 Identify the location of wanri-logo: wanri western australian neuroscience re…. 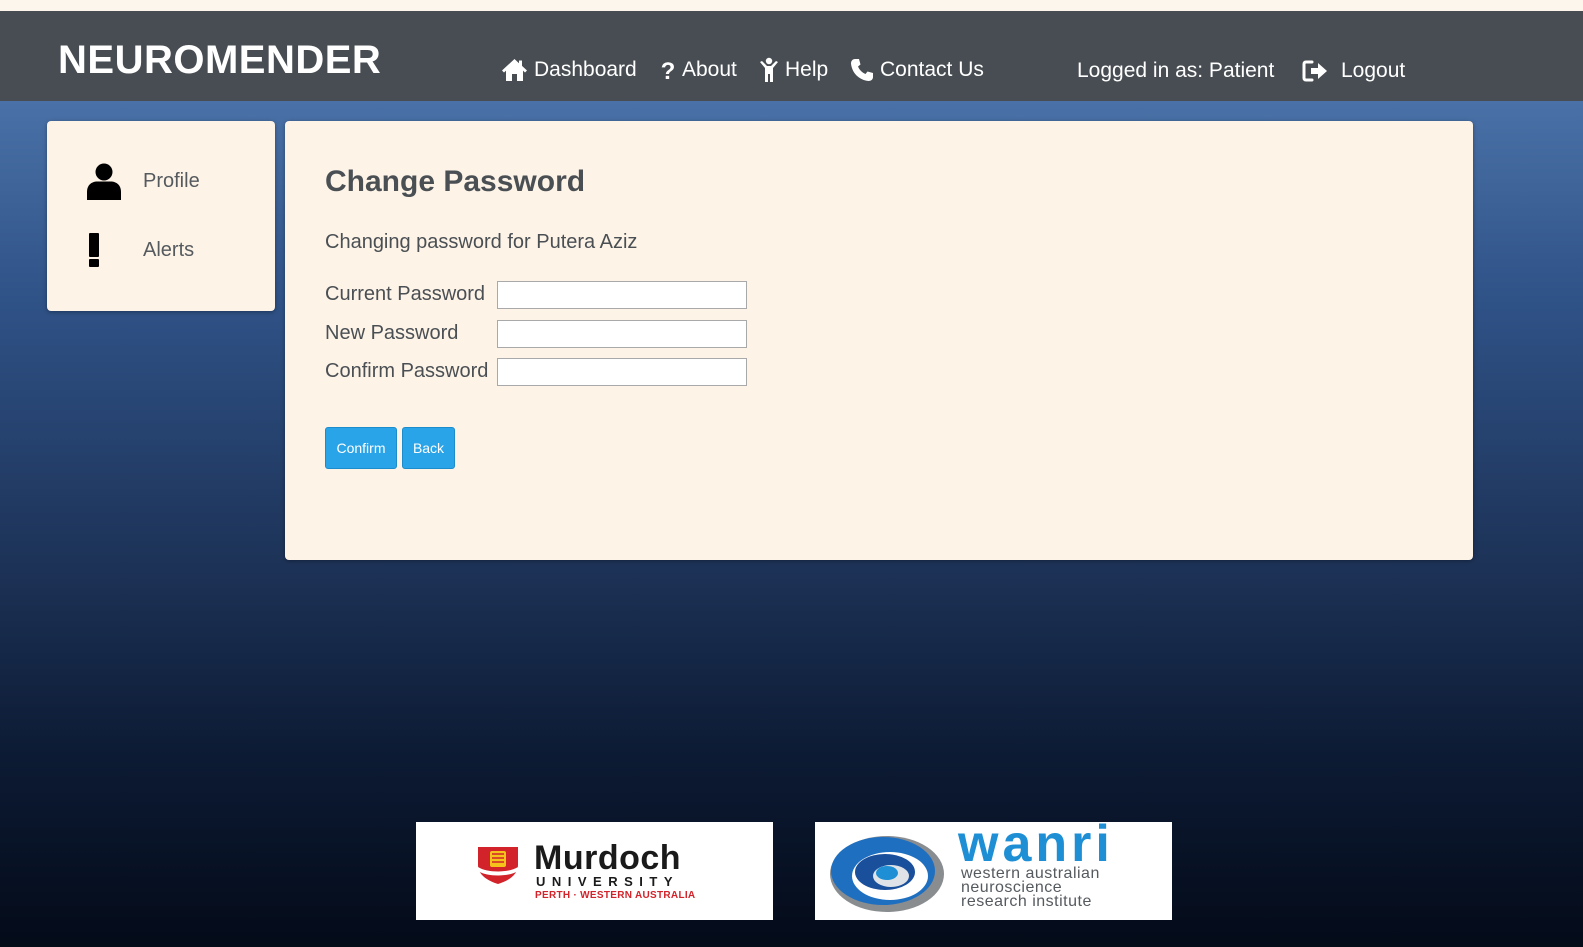
(993, 868).